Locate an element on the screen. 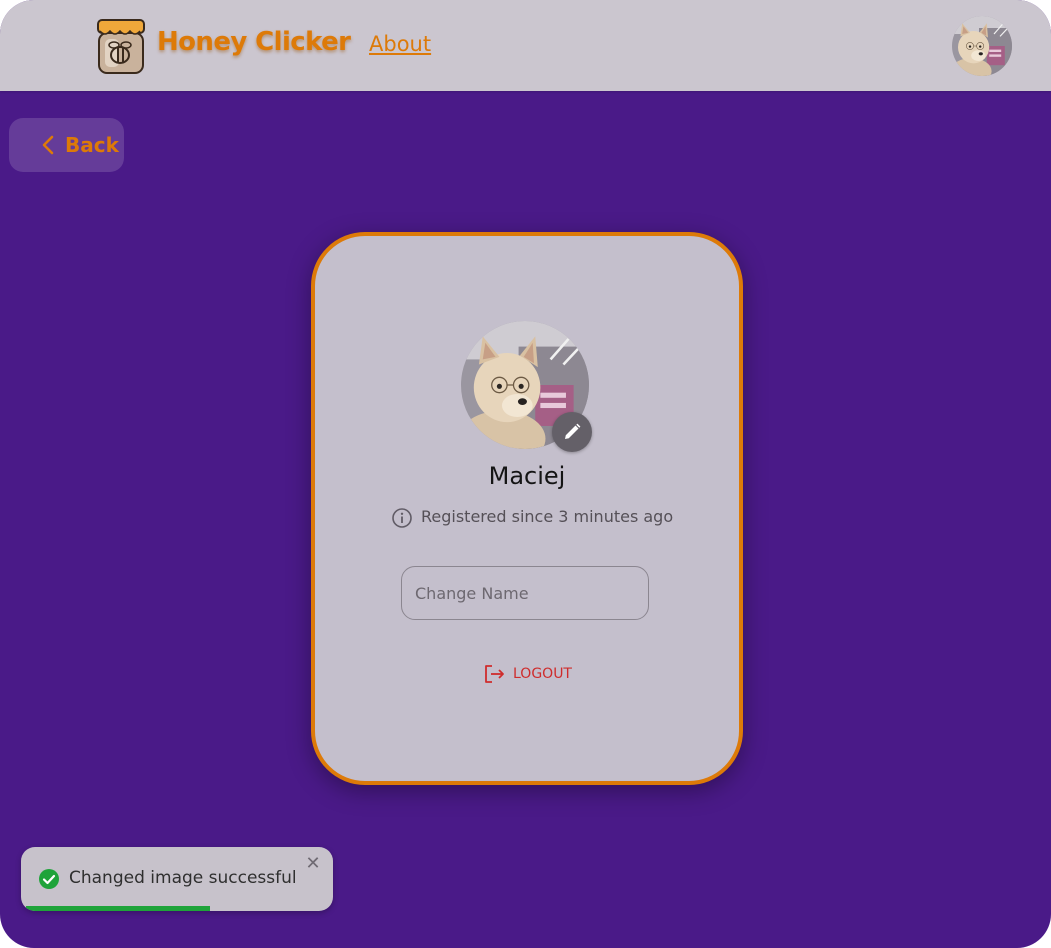  profile-username: Maciej is located at coordinates (527, 476).